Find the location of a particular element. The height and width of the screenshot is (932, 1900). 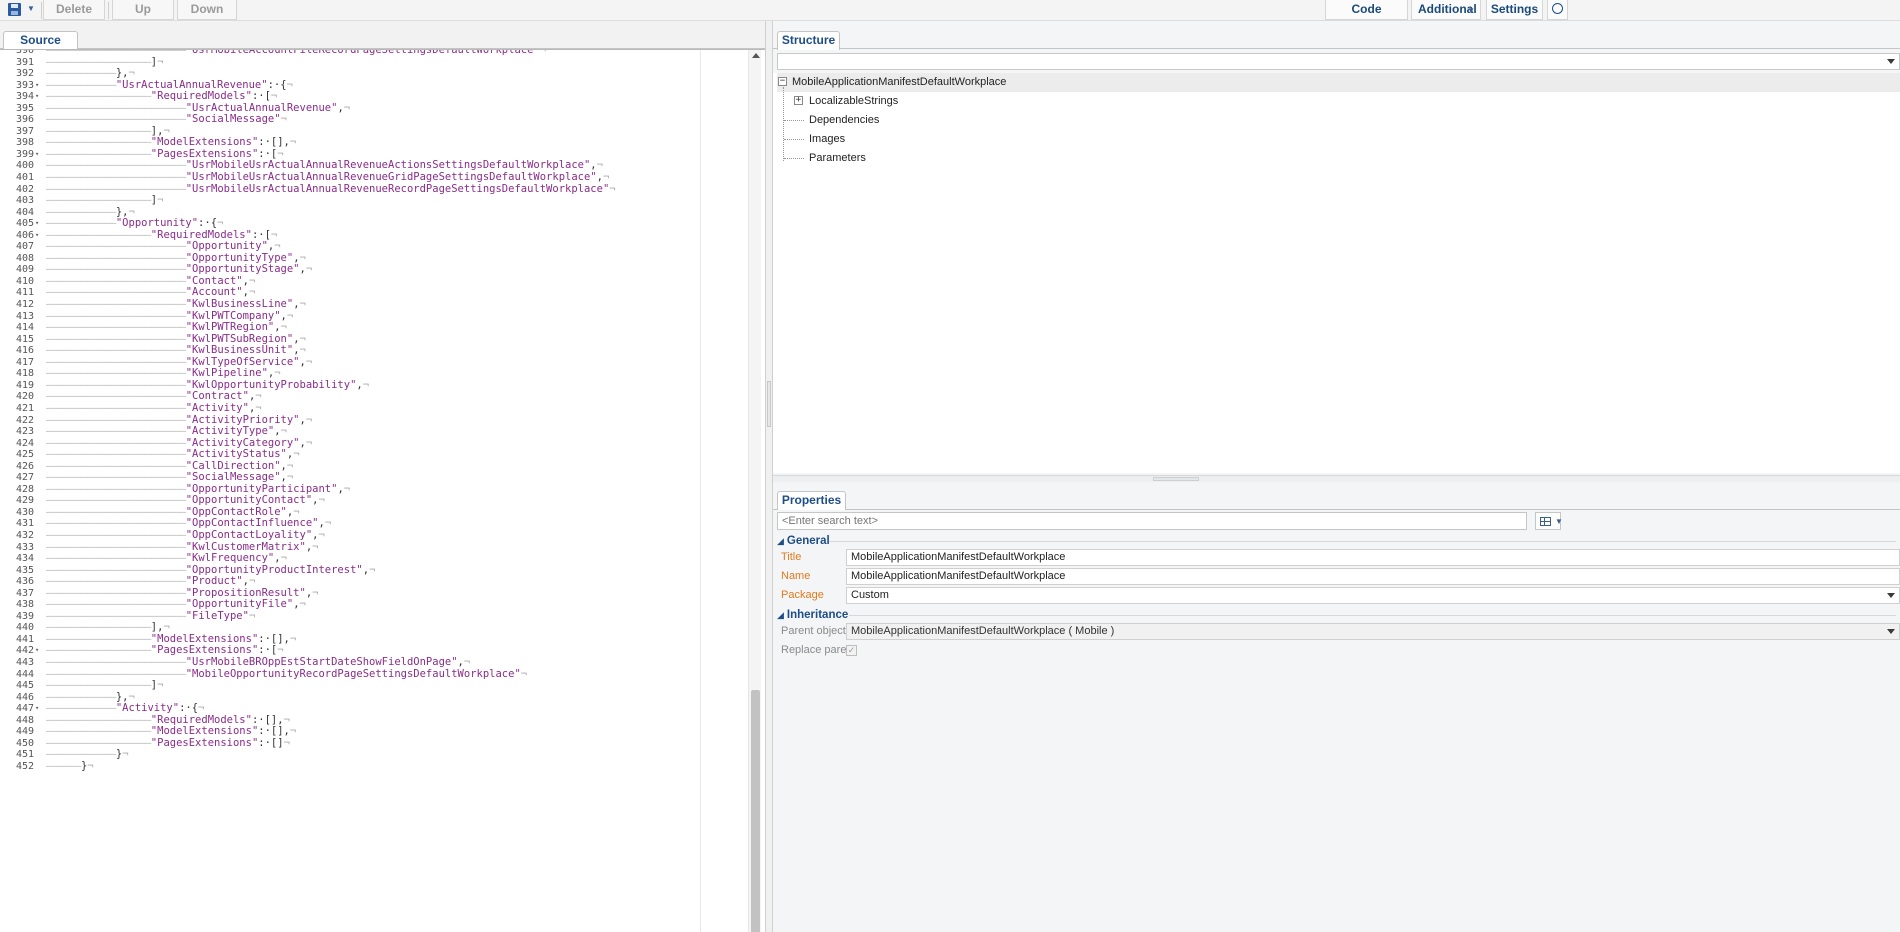

package-label: Package is located at coordinates (802, 595).